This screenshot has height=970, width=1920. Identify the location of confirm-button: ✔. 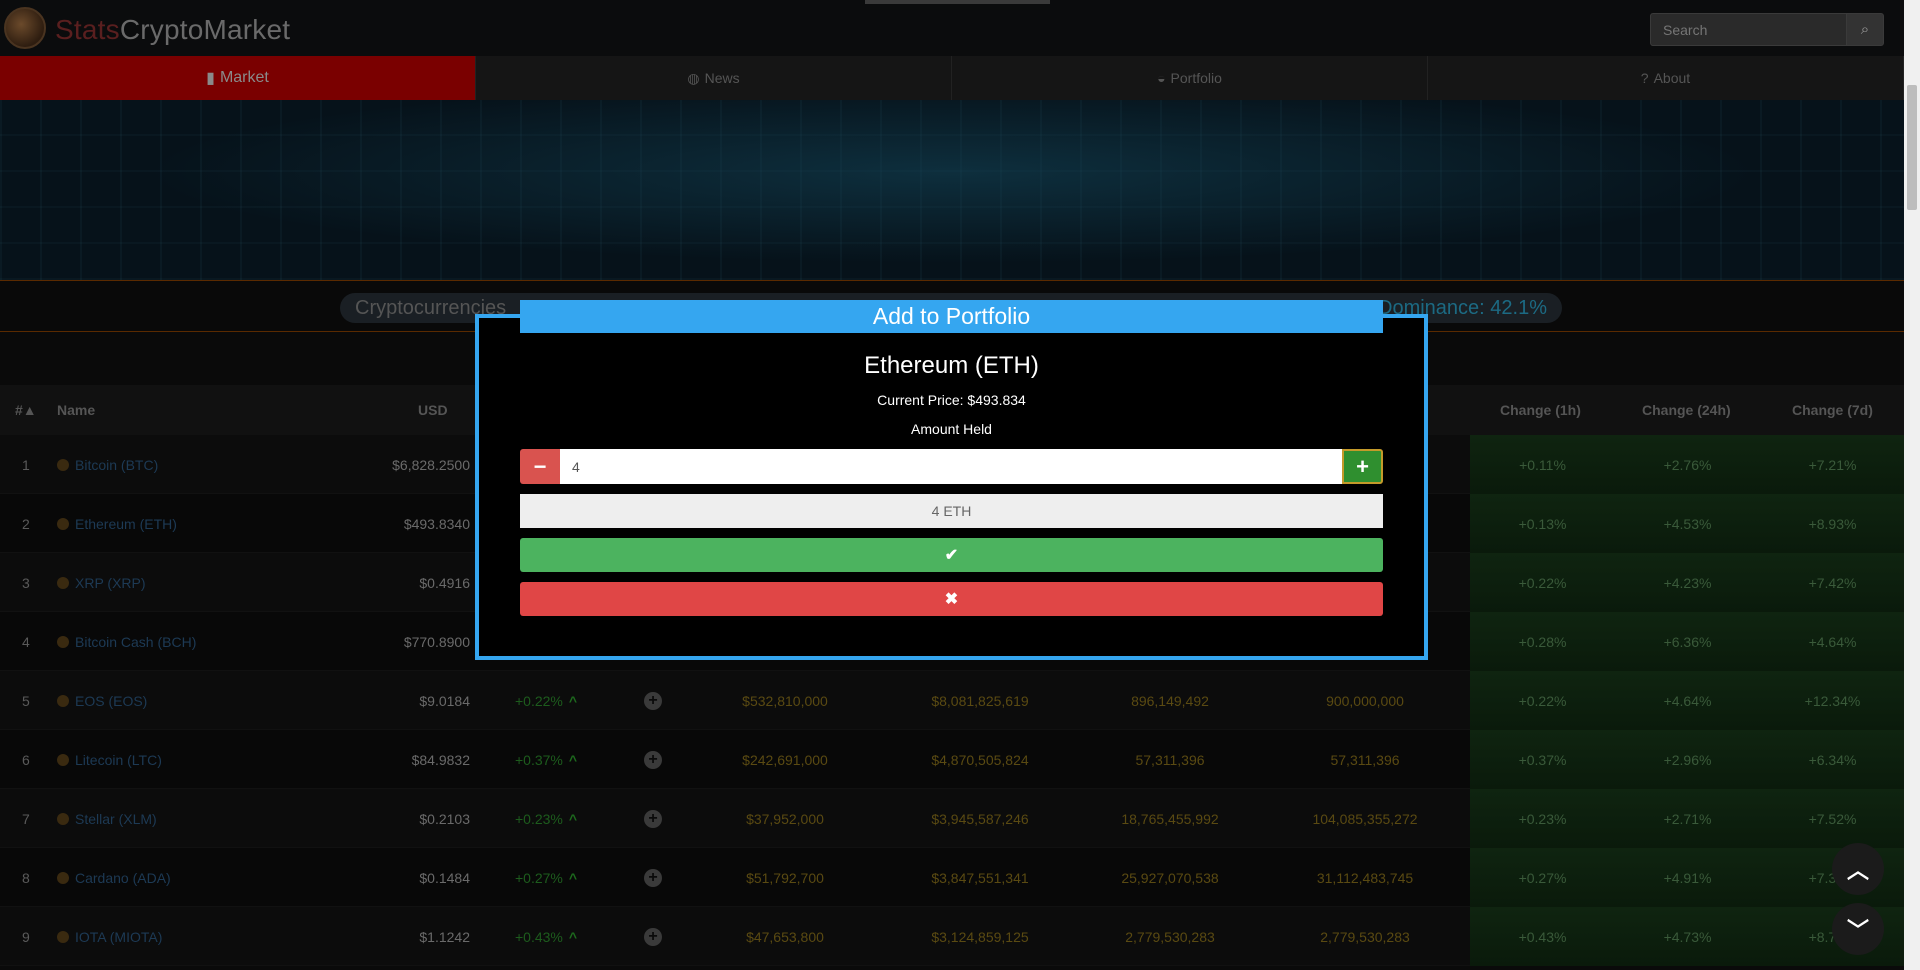
(951, 555).